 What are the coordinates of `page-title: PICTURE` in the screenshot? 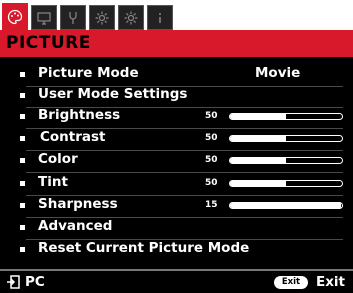 It's located at (48, 43).